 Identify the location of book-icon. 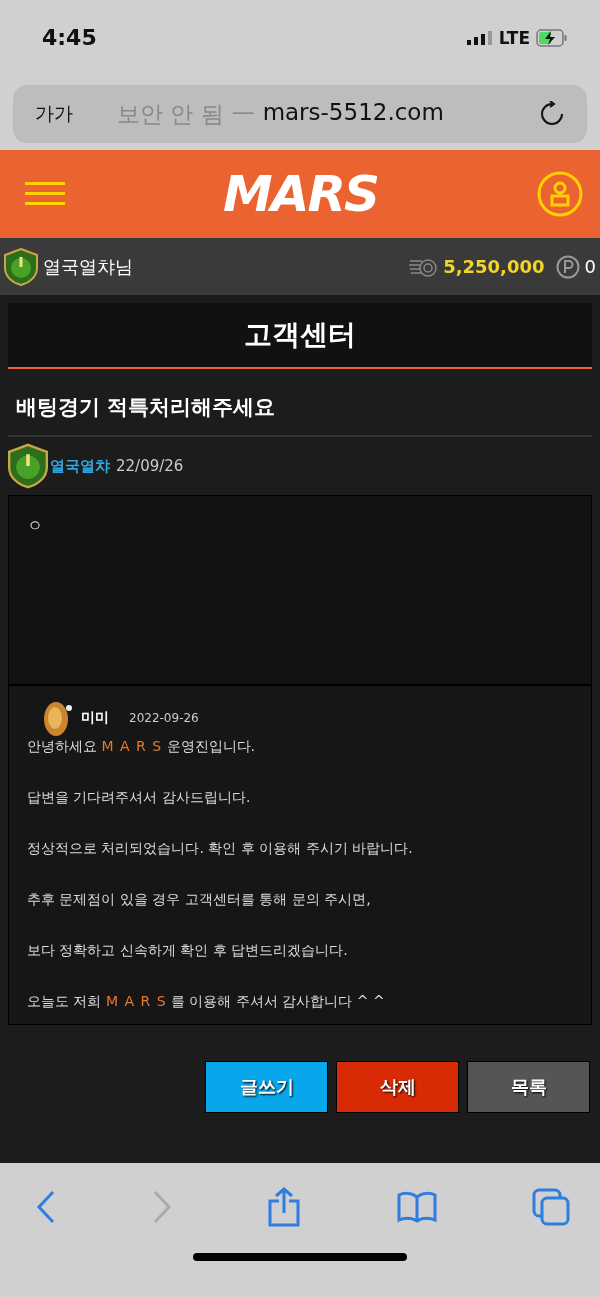
(416, 1207).